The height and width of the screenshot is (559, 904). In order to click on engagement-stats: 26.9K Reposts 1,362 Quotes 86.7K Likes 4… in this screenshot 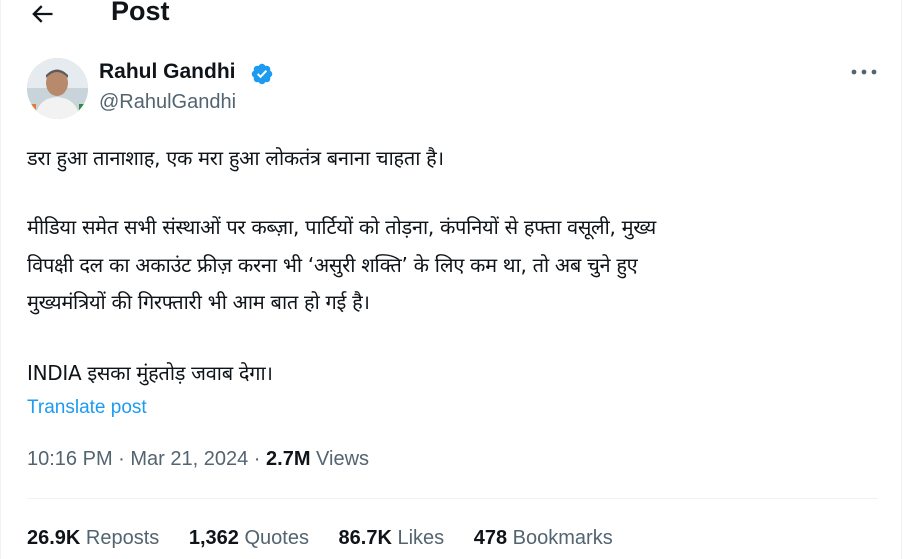, I will do `click(332, 538)`.